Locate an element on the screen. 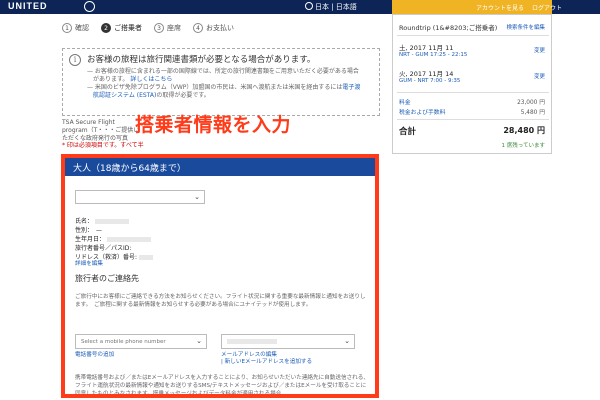 The width and height of the screenshot is (600, 400). field-birthdate: 生年月日： is located at coordinates (113, 238).